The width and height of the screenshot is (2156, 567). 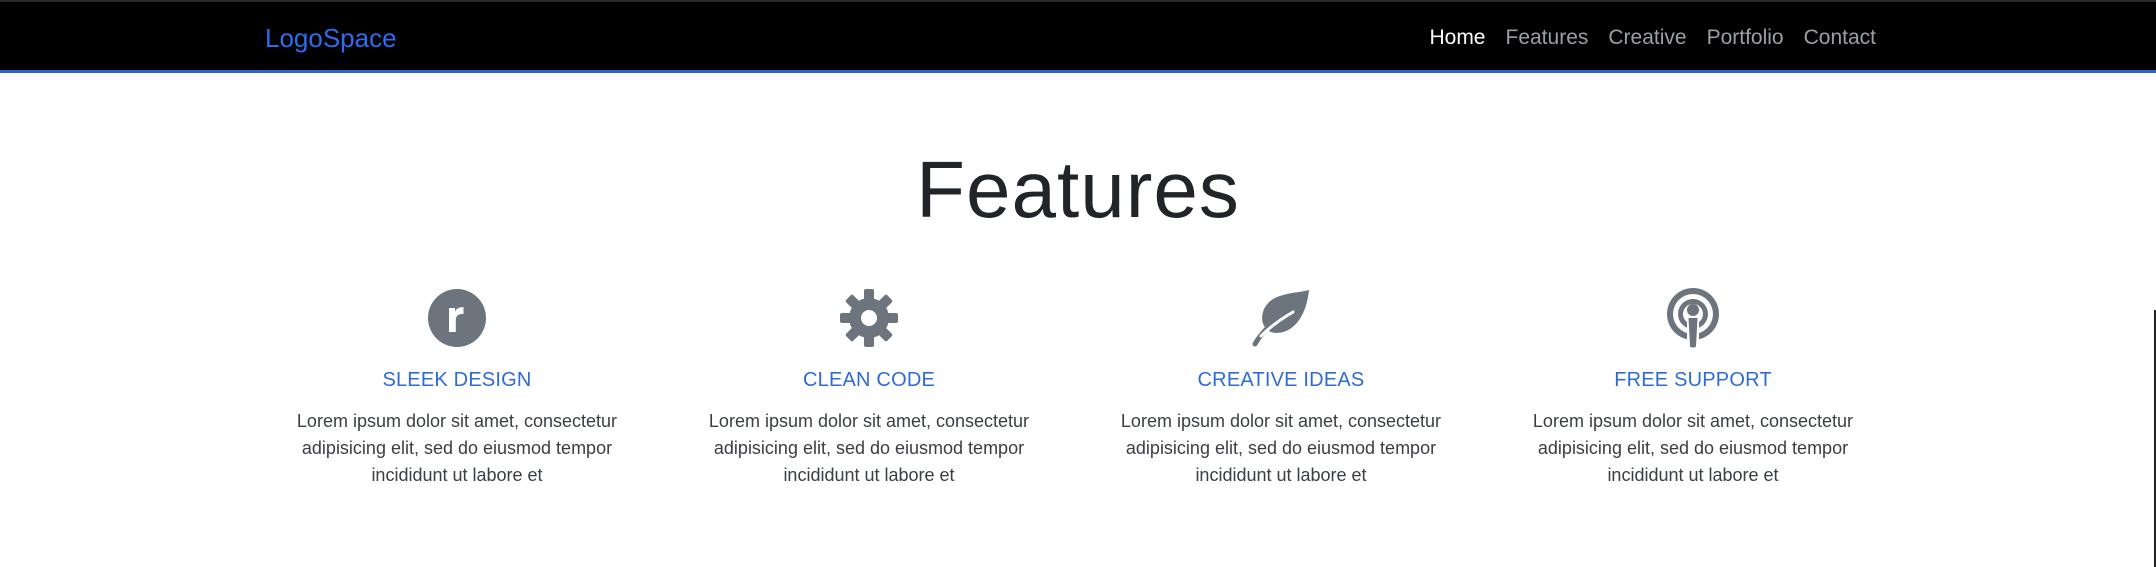 What do you see at coordinates (1547, 38) in the screenshot?
I see `nav-link-features: Features` at bounding box center [1547, 38].